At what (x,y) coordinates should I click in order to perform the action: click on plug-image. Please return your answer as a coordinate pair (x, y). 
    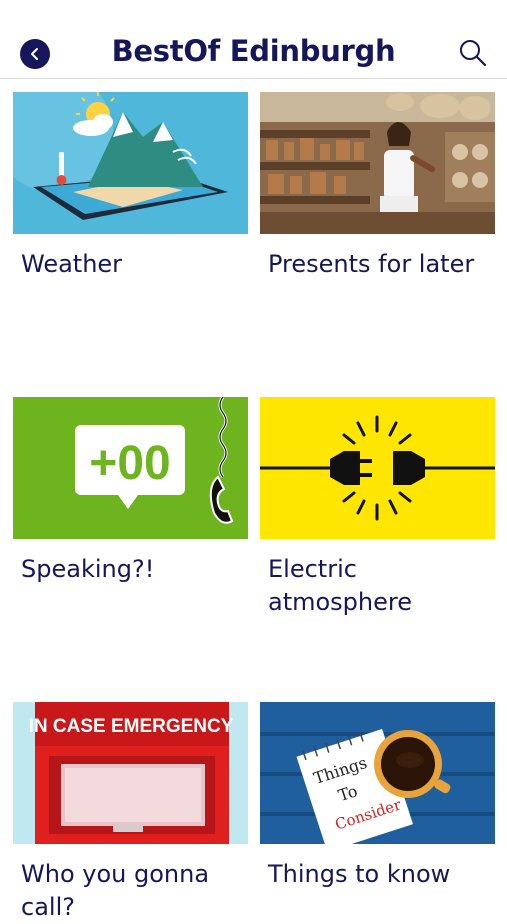
    Looking at the image, I should click on (377, 468).